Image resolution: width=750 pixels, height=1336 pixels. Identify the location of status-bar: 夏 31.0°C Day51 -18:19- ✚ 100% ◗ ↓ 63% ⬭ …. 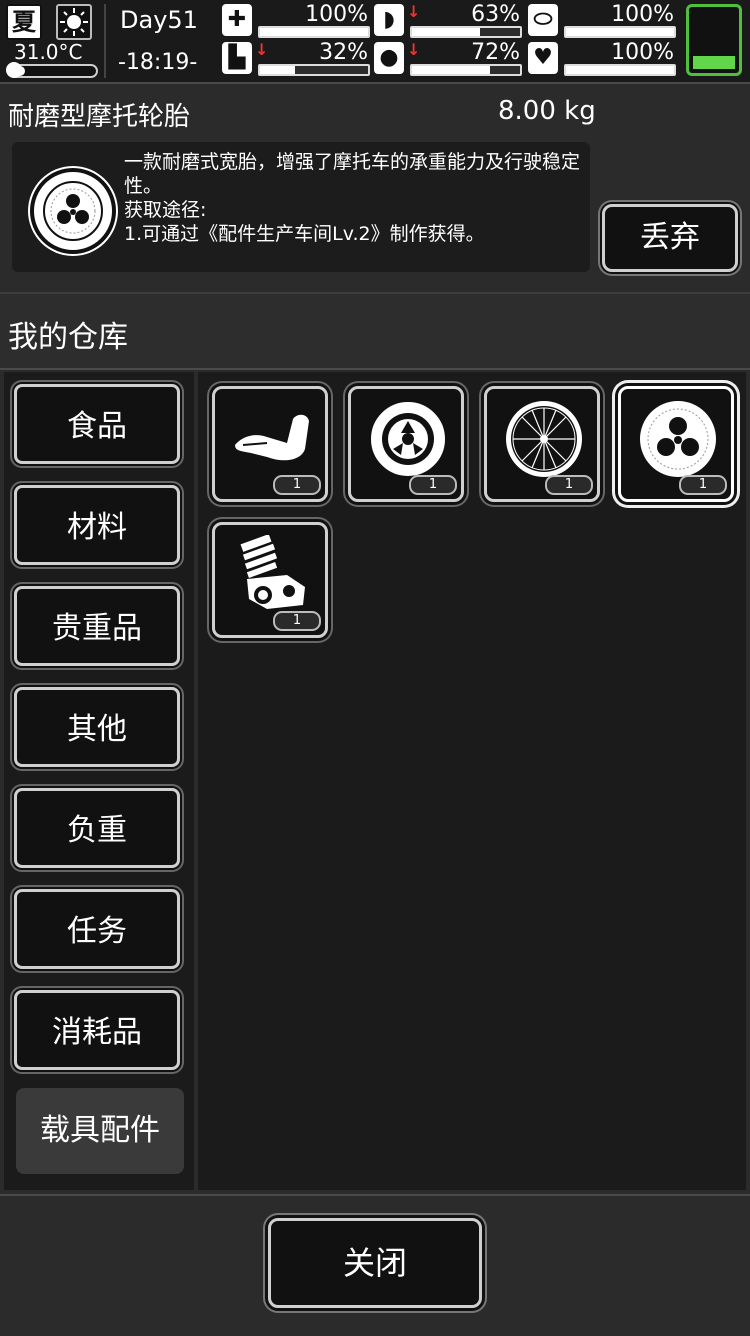
(375, 42).